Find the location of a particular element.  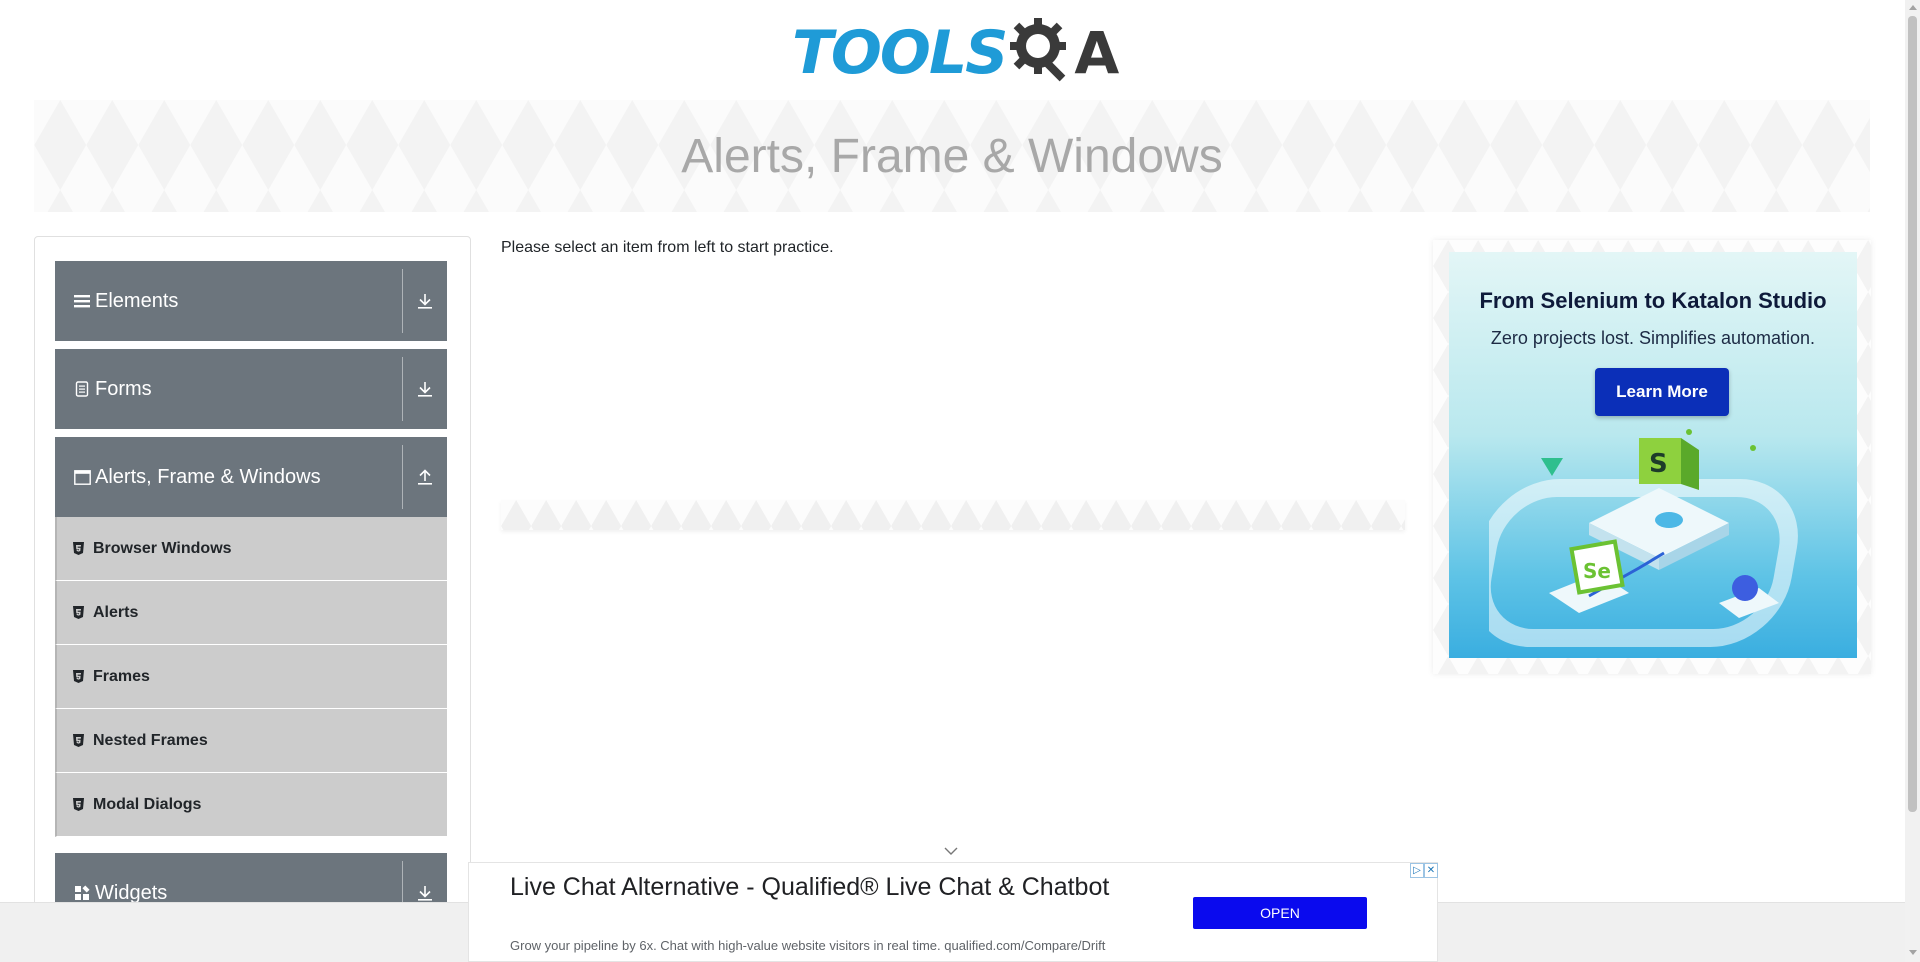

sub-item-label: Alerts is located at coordinates (116, 612).